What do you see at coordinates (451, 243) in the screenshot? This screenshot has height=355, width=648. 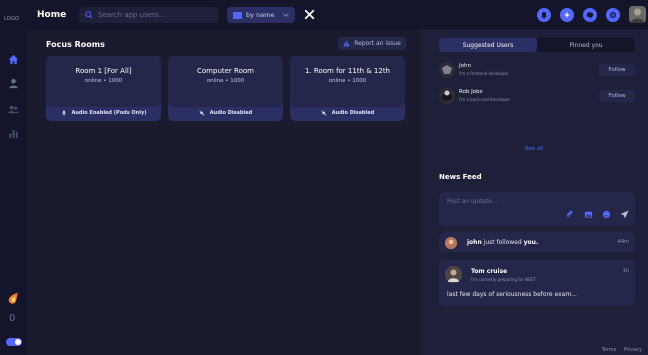 I see `activity-avatar` at bounding box center [451, 243].